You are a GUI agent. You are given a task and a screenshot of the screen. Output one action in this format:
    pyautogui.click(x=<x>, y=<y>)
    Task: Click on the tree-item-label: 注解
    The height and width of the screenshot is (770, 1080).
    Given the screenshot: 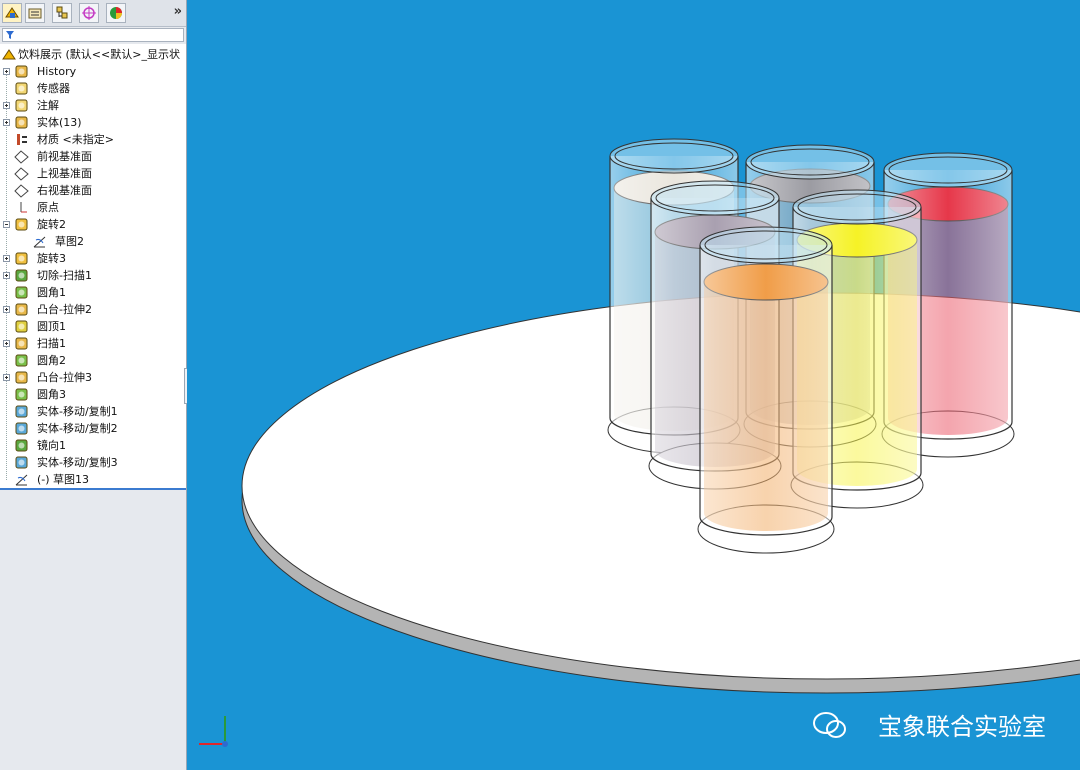 What is the action you would take?
    pyautogui.click(x=48, y=105)
    